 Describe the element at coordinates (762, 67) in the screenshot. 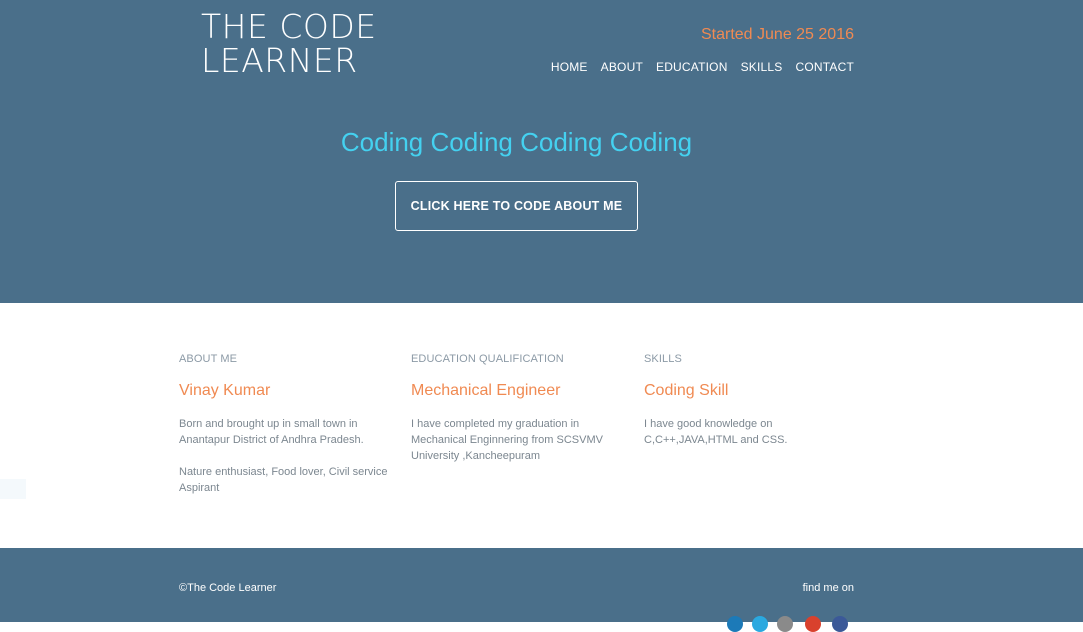

I see `nav-skills: SKILLS` at that location.